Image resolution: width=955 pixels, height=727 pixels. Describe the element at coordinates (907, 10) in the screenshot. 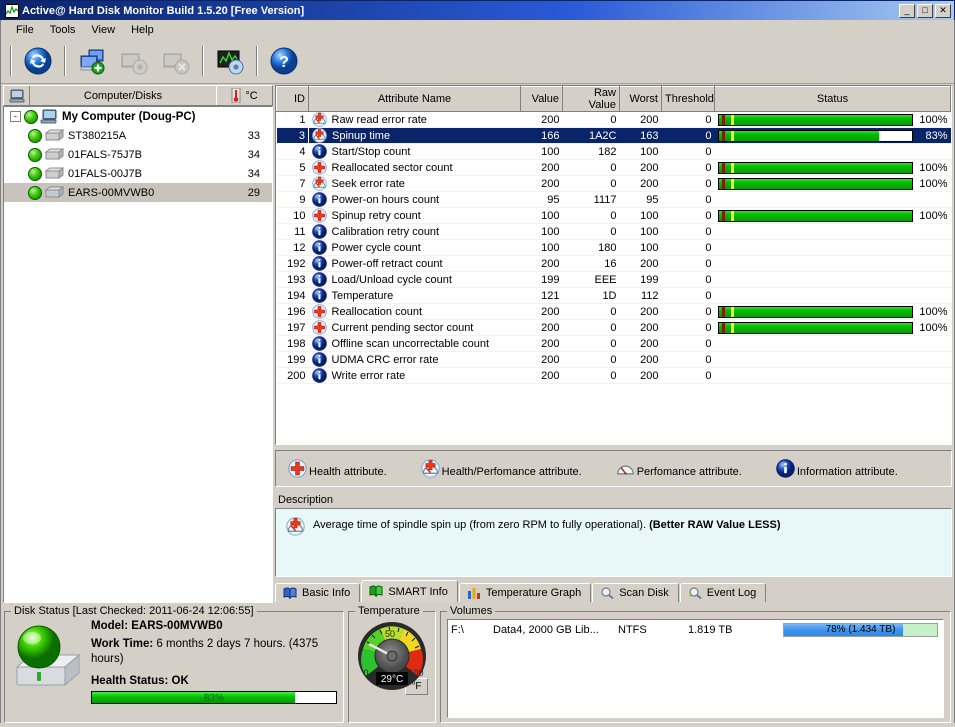

I see `minimize-button: _` at that location.